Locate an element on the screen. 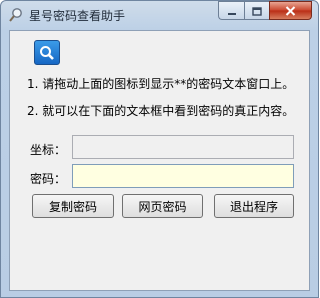  close-icon is located at coordinates (290, 10).